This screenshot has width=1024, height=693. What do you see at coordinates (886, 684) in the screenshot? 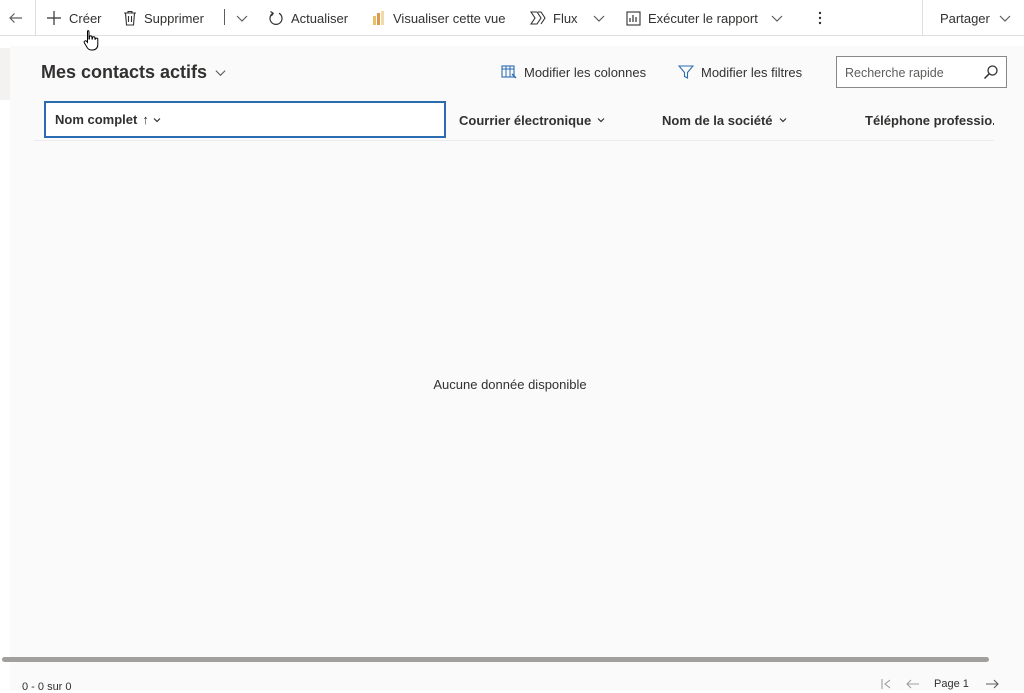
I see `first-page-icon` at bounding box center [886, 684].